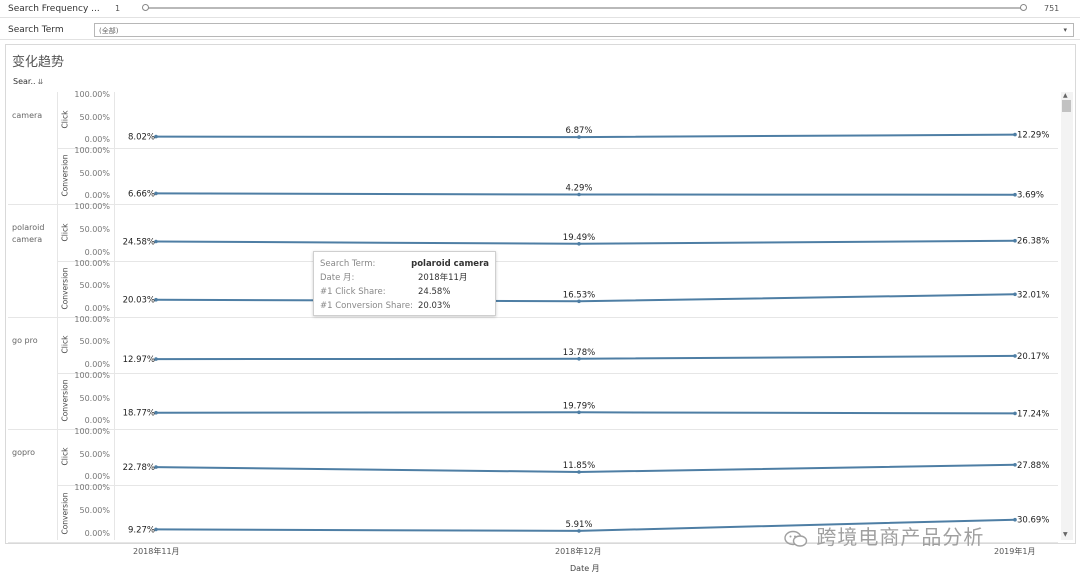 The height and width of the screenshot is (583, 1080). Describe the element at coordinates (796, 538) in the screenshot. I see `wechat-icon` at that location.